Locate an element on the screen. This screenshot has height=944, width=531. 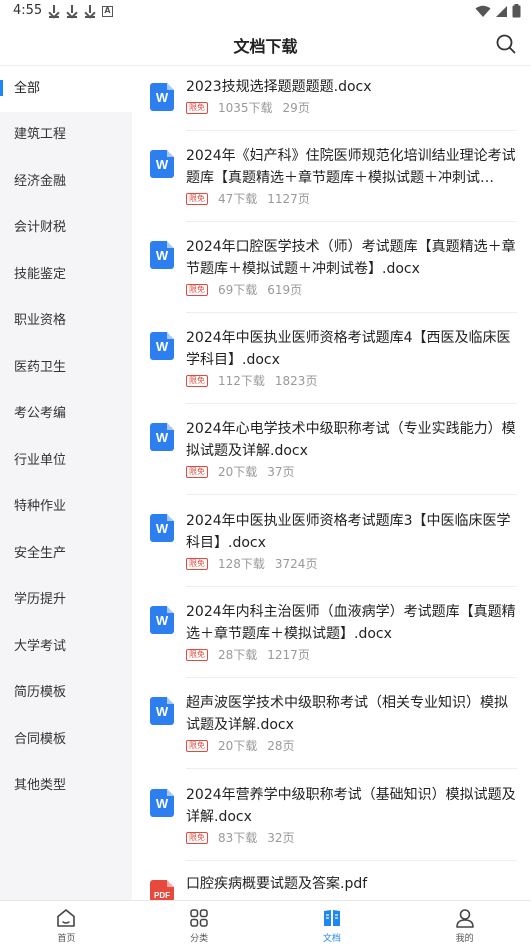
document-title: 口腔疾病概要试题及答案.pdf is located at coordinates (277, 884).